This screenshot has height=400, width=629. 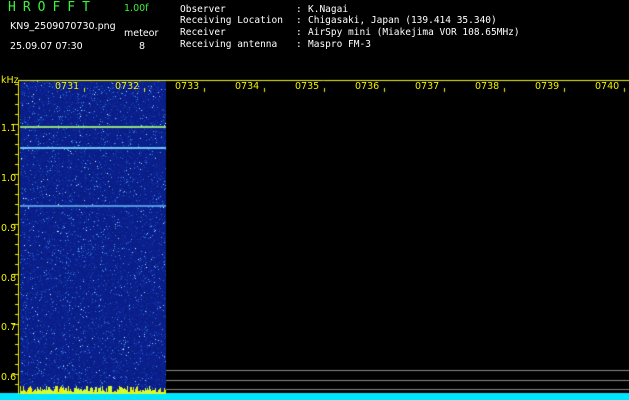 What do you see at coordinates (339, 44) in the screenshot?
I see `info-value: Maspro FM-3` at bounding box center [339, 44].